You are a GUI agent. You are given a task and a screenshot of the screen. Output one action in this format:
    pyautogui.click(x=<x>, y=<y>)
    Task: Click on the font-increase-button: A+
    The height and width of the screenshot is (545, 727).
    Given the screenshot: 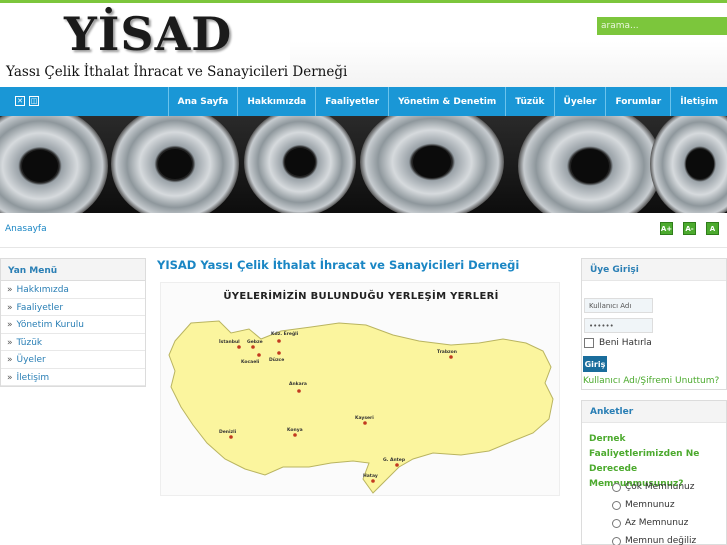 What is the action you would take?
    pyautogui.click(x=666, y=228)
    